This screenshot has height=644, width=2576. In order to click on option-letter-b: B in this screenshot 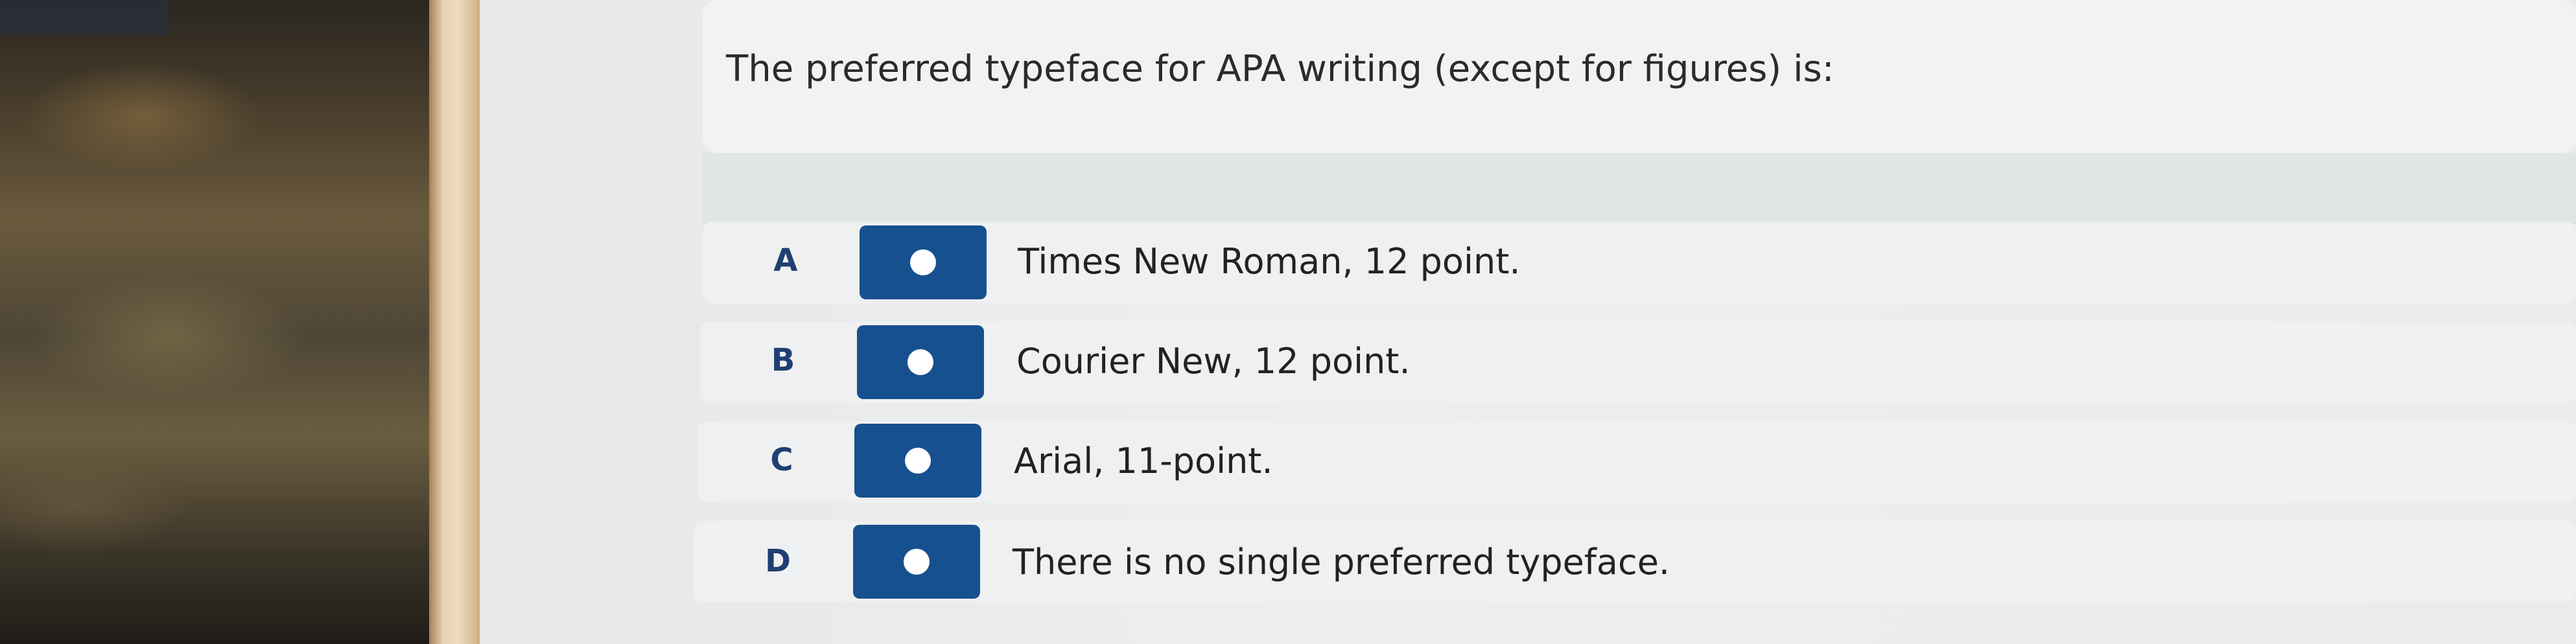, I will do `click(783, 360)`.